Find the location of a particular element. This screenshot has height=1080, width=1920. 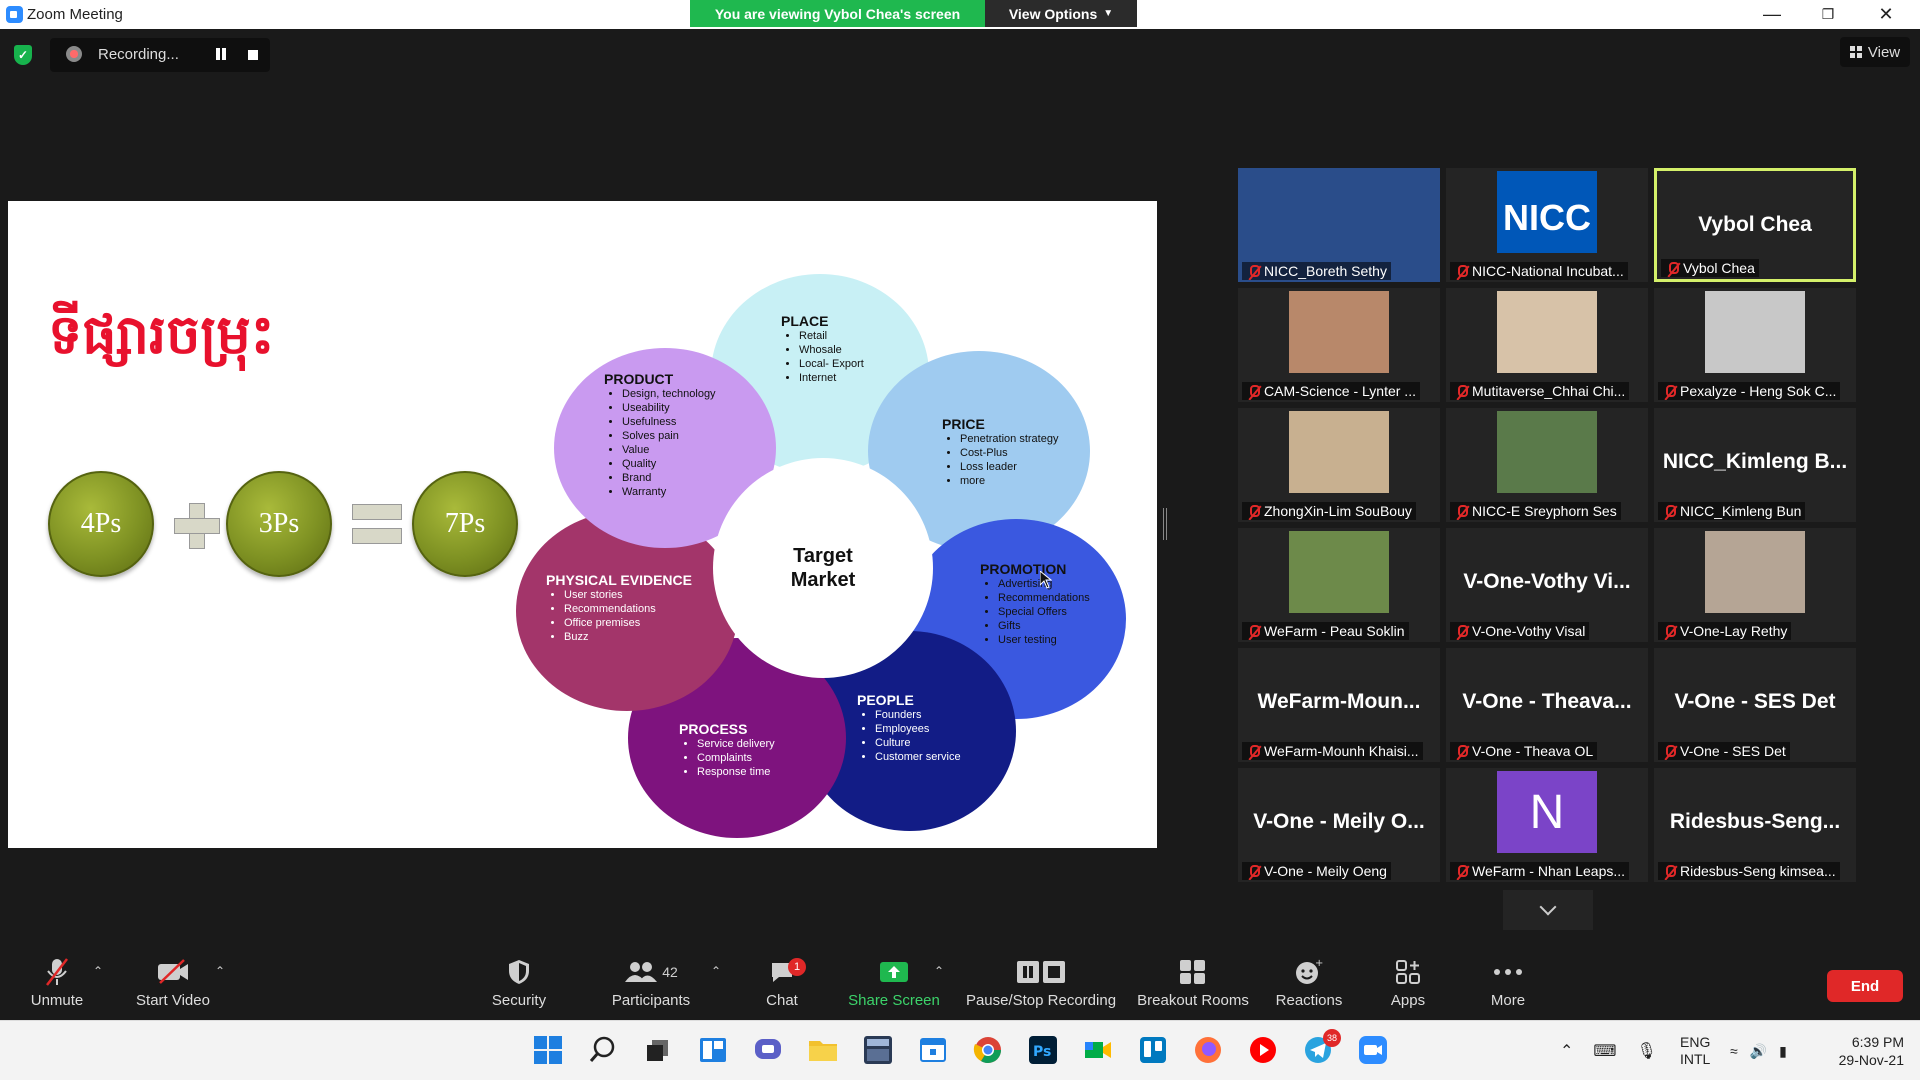

security-button: Security is located at coordinates (519, 986).